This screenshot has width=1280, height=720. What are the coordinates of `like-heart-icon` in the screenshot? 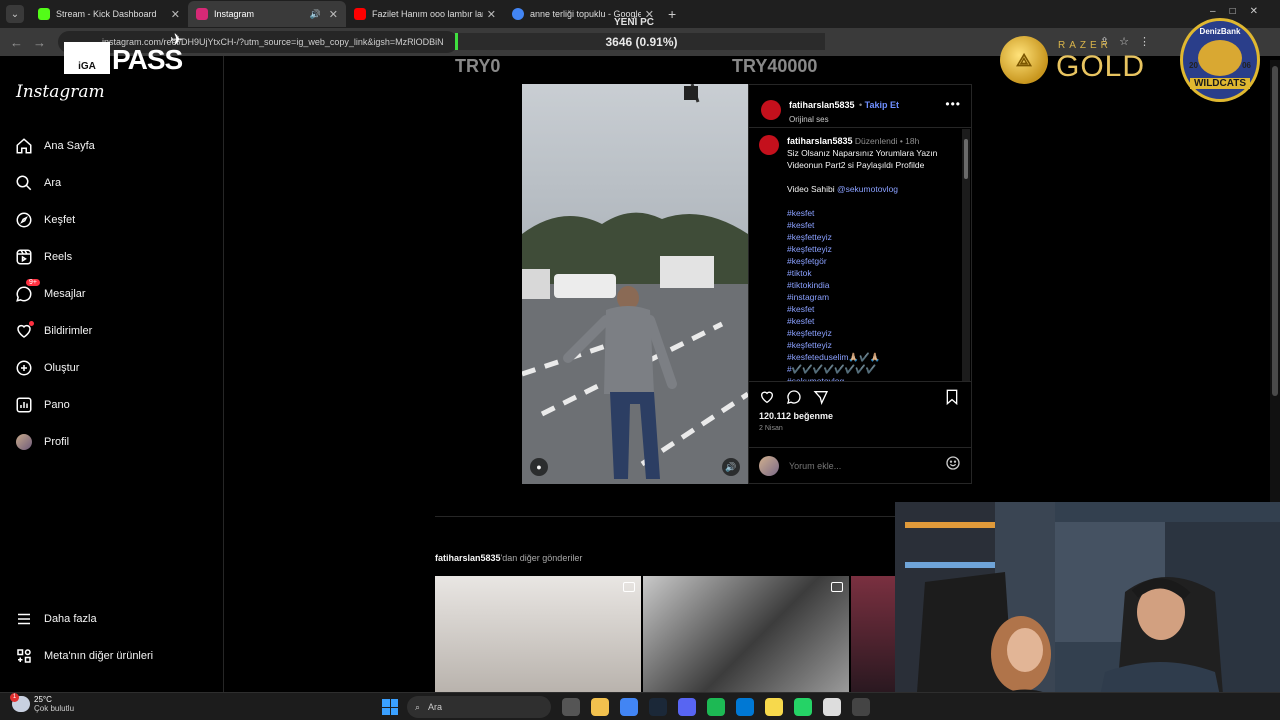 It's located at (767, 399).